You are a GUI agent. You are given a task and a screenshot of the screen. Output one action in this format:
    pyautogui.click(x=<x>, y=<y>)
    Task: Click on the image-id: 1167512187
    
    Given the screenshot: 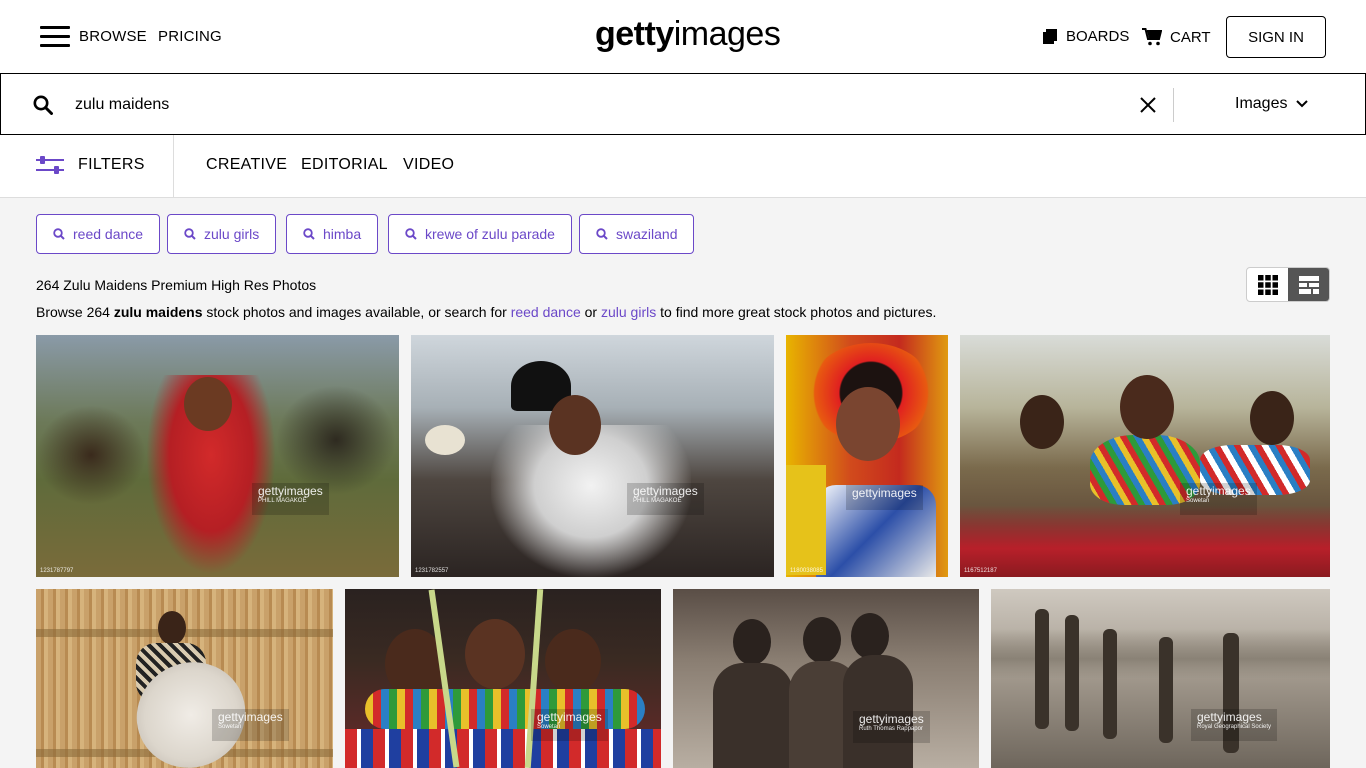 What is the action you would take?
    pyautogui.click(x=980, y=571)
    